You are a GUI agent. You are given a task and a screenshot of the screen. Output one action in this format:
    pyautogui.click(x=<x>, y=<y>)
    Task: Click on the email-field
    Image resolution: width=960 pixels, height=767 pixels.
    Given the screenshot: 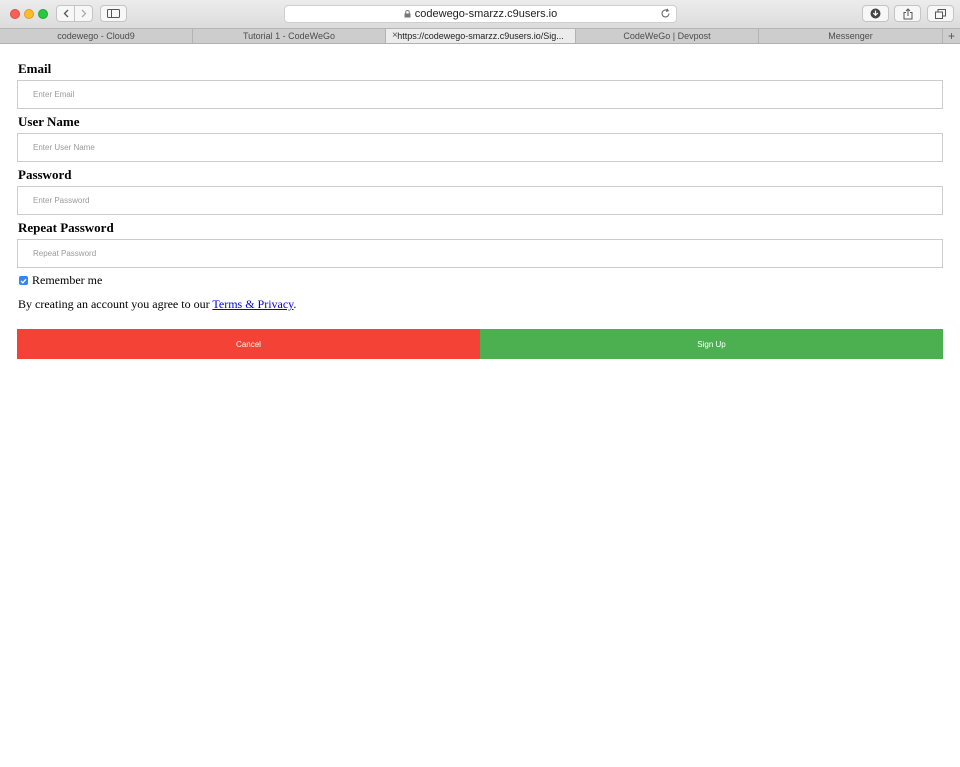 What is the action you would take?
    pyautogui.click(x=480, y=94)
    